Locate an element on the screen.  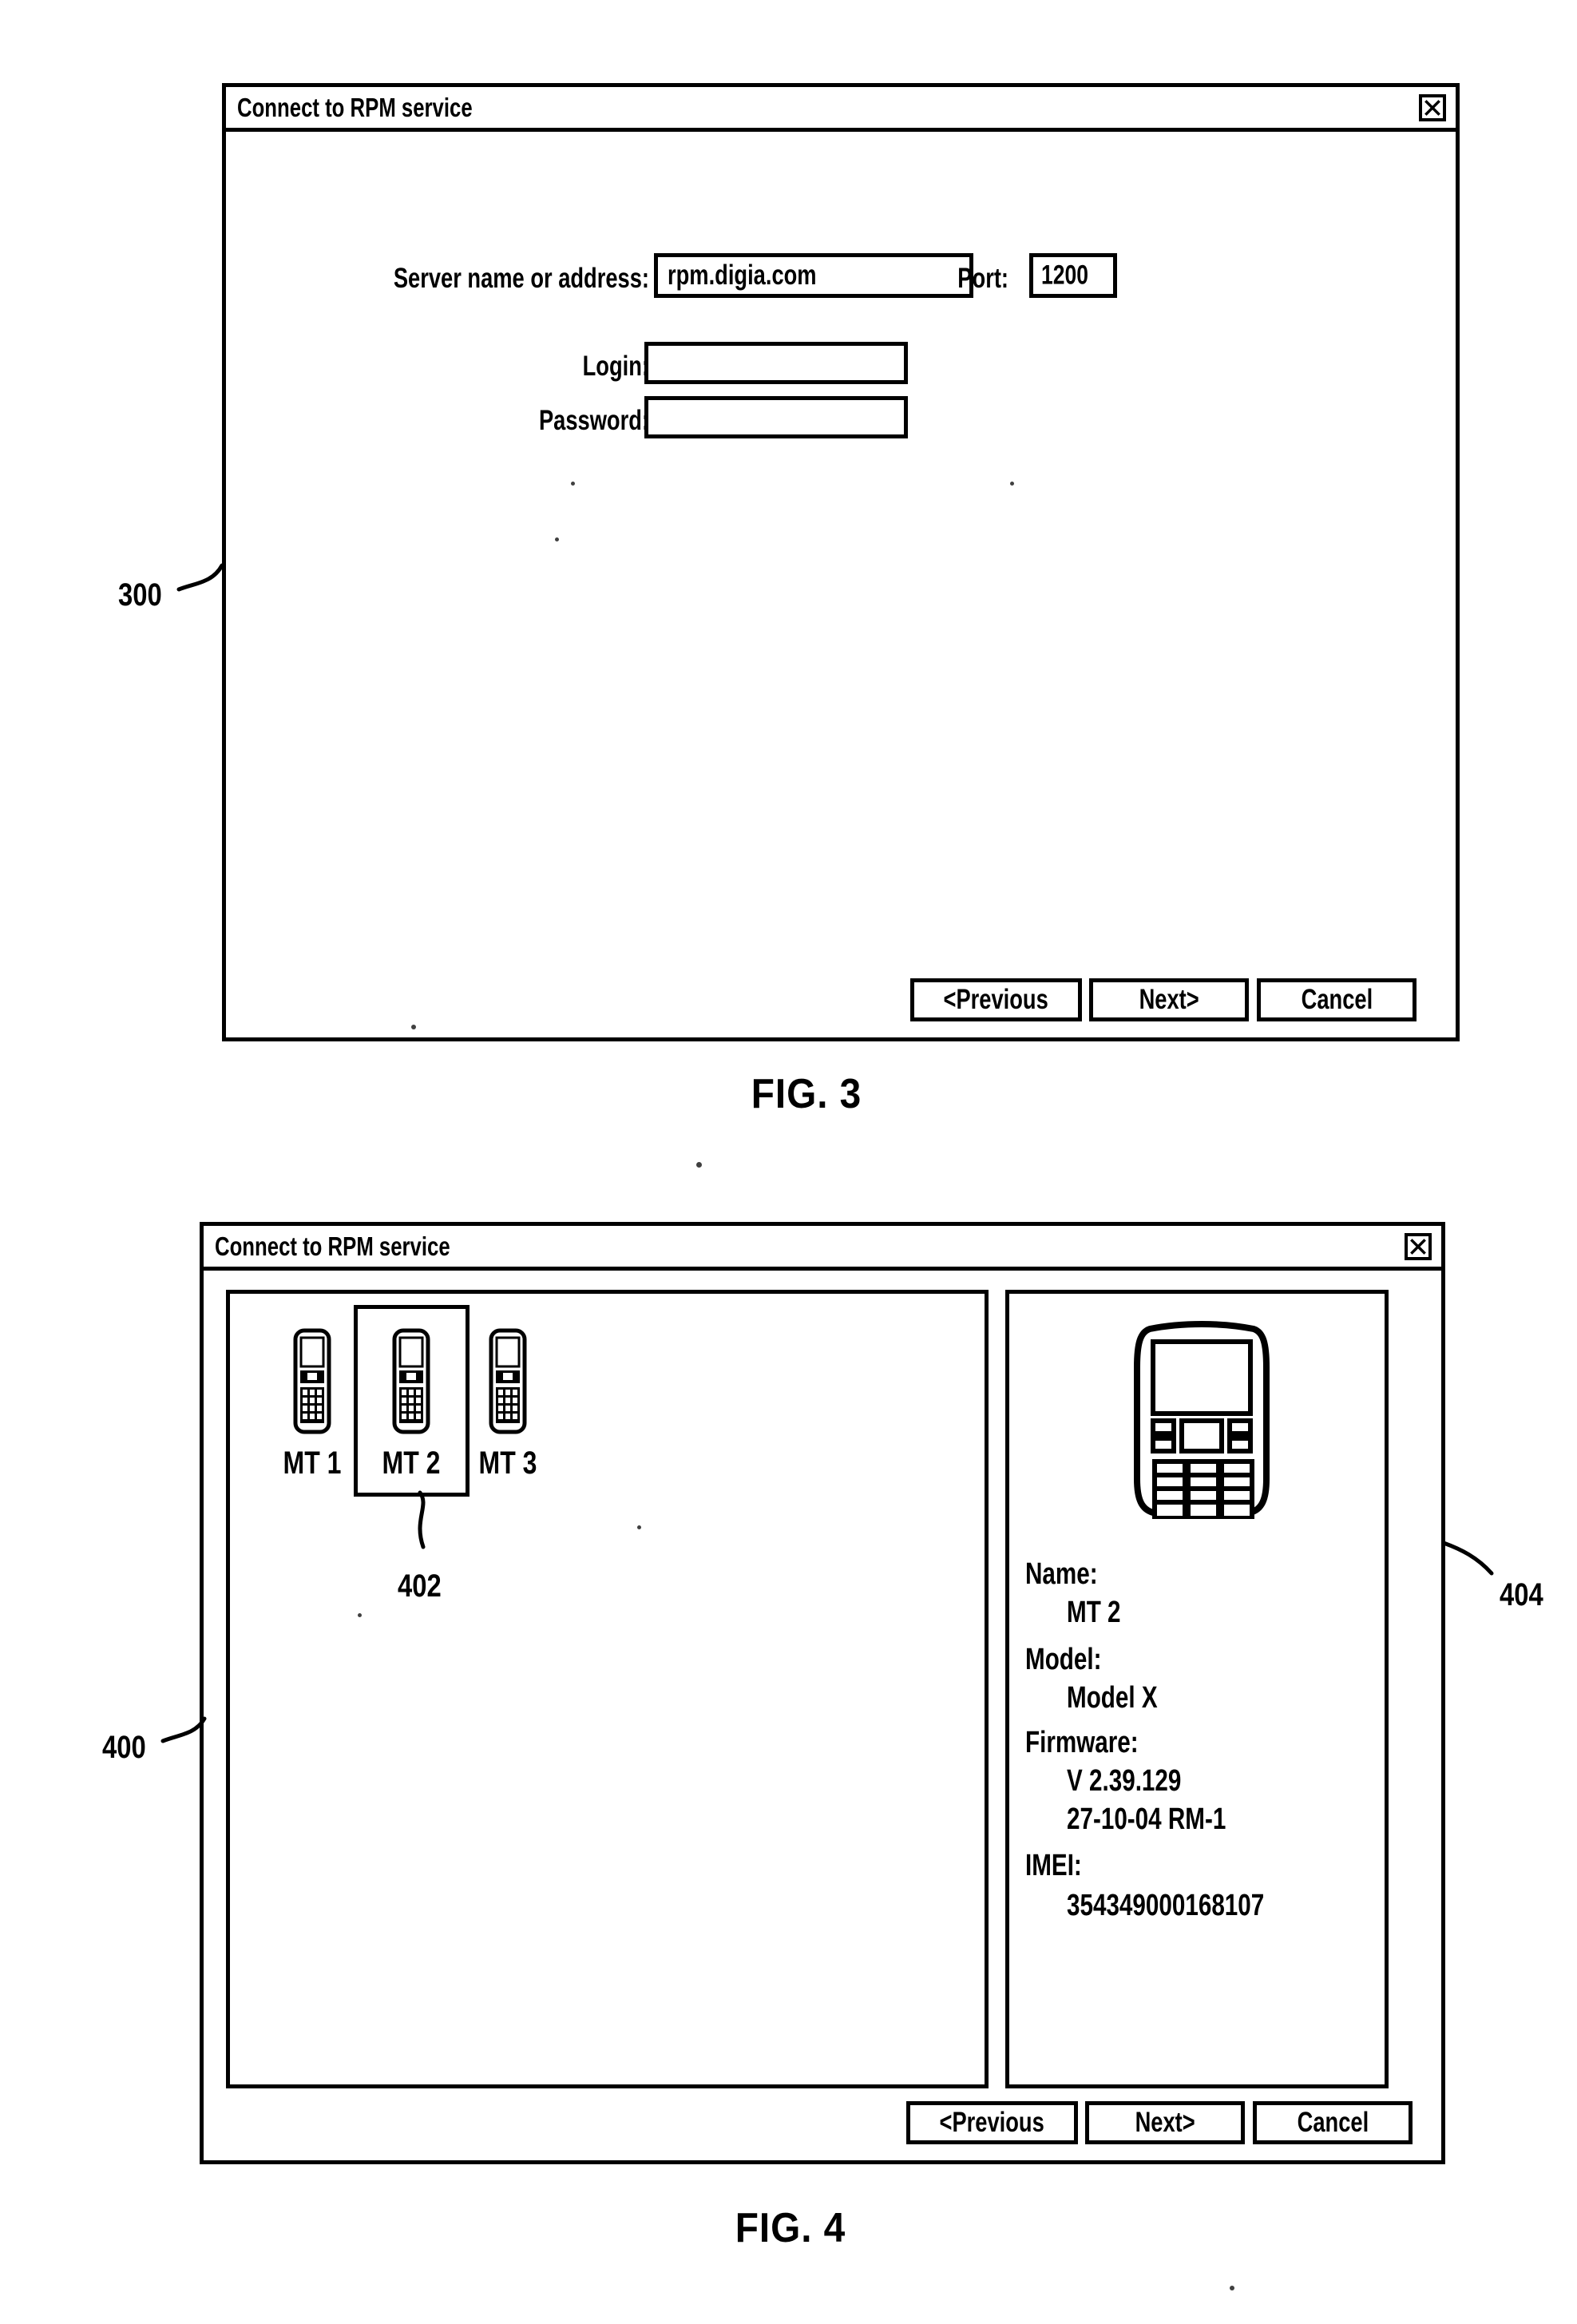
device-label-mt-1: MT 1 is located at coordinates (312, 1463).